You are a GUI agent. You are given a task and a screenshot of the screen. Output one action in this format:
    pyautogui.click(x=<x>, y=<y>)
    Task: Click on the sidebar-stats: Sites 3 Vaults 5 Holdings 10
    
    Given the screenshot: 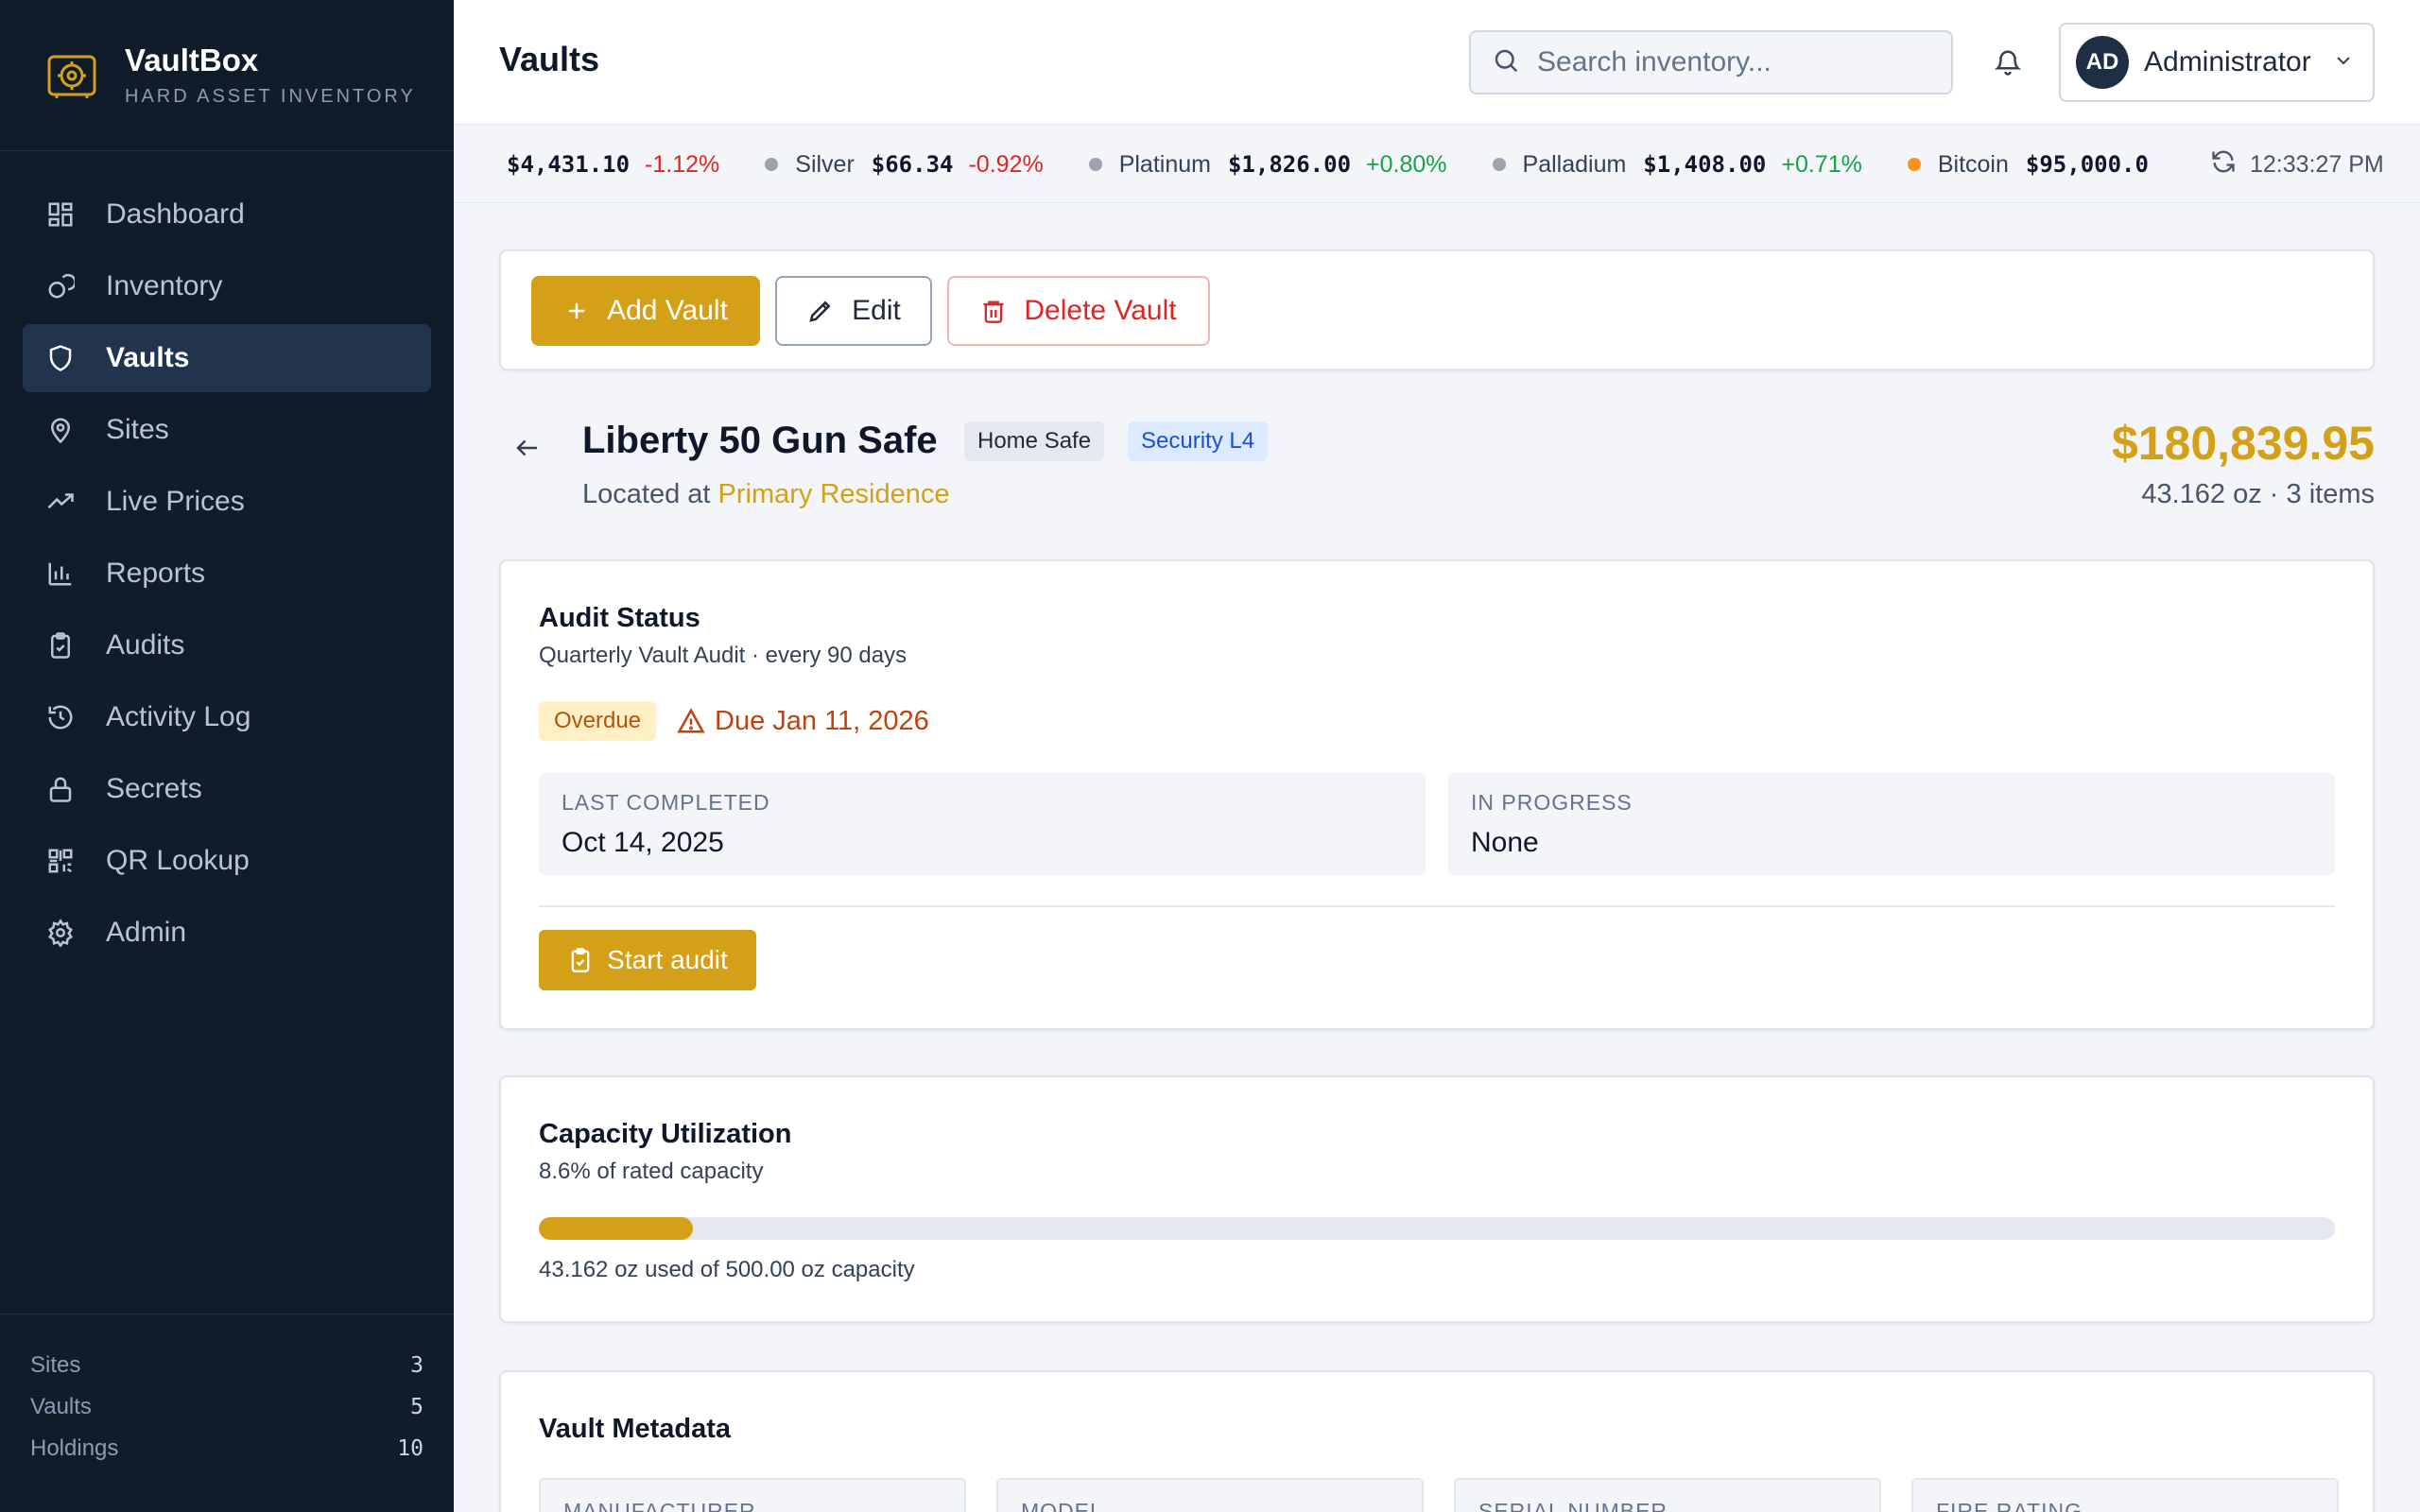 What is the action you would take?
    pyautogui.click(x=227, y=1391)
    